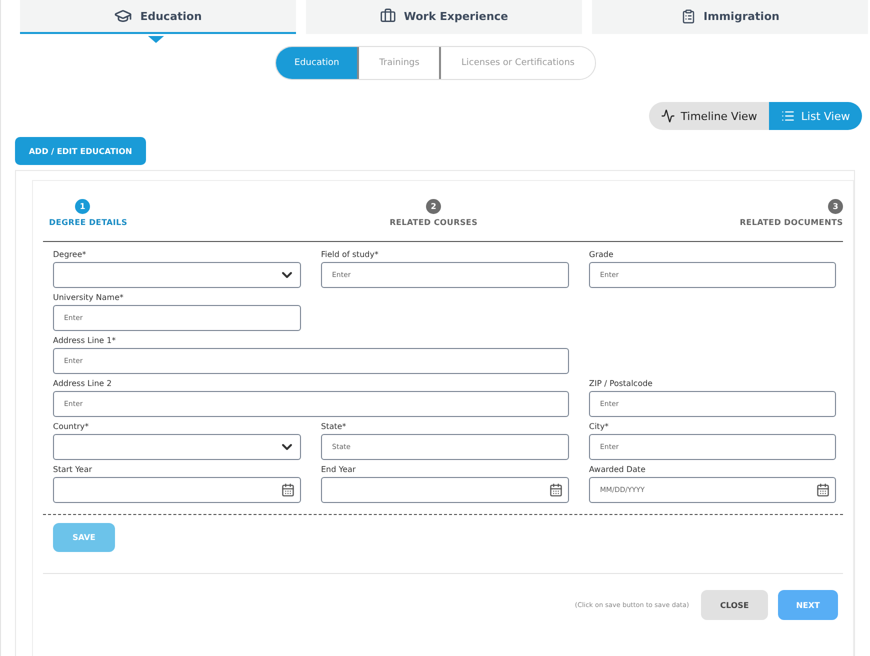 The image size is (870, 656). Describe the element at coordinates (444, 17) in the screenshot. I see `main-tab: Work Experience` at that location.